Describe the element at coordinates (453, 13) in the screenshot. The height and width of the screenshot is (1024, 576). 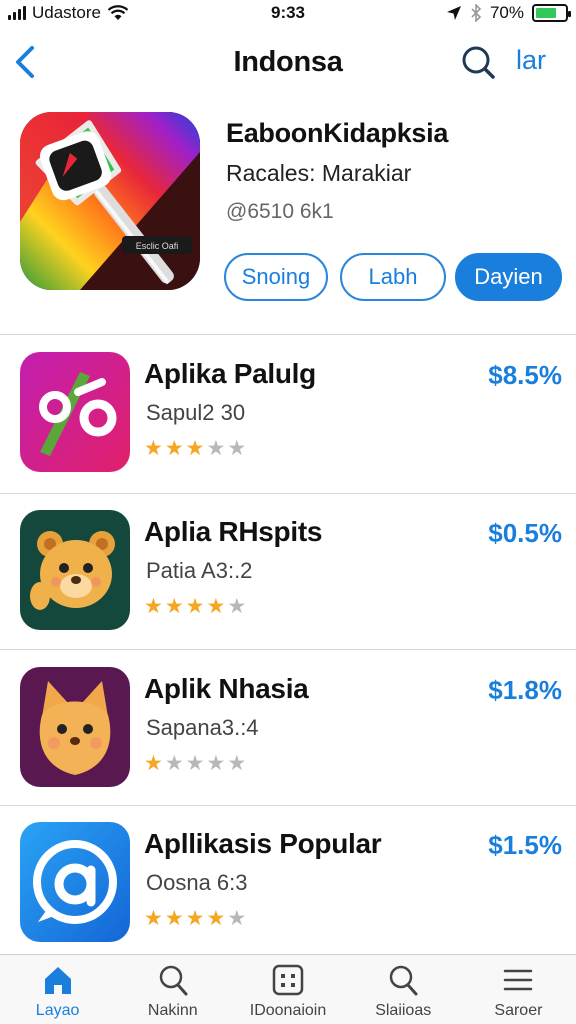
I see `location-arrow-icon` at that location.